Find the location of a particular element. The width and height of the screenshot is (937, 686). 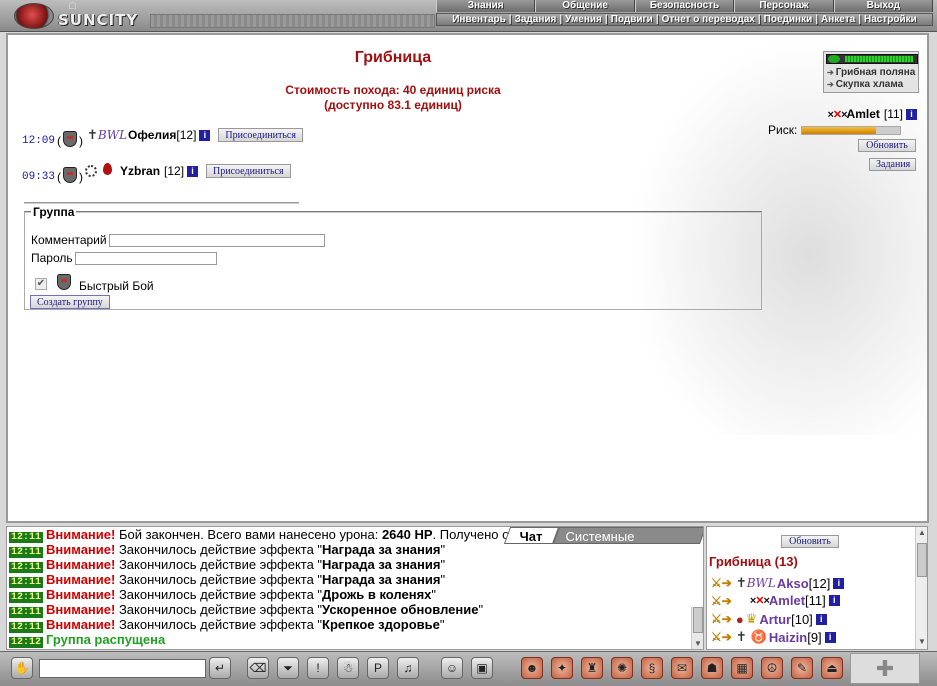

smiley-icon: ☺ is located at coordinates (452, 668).